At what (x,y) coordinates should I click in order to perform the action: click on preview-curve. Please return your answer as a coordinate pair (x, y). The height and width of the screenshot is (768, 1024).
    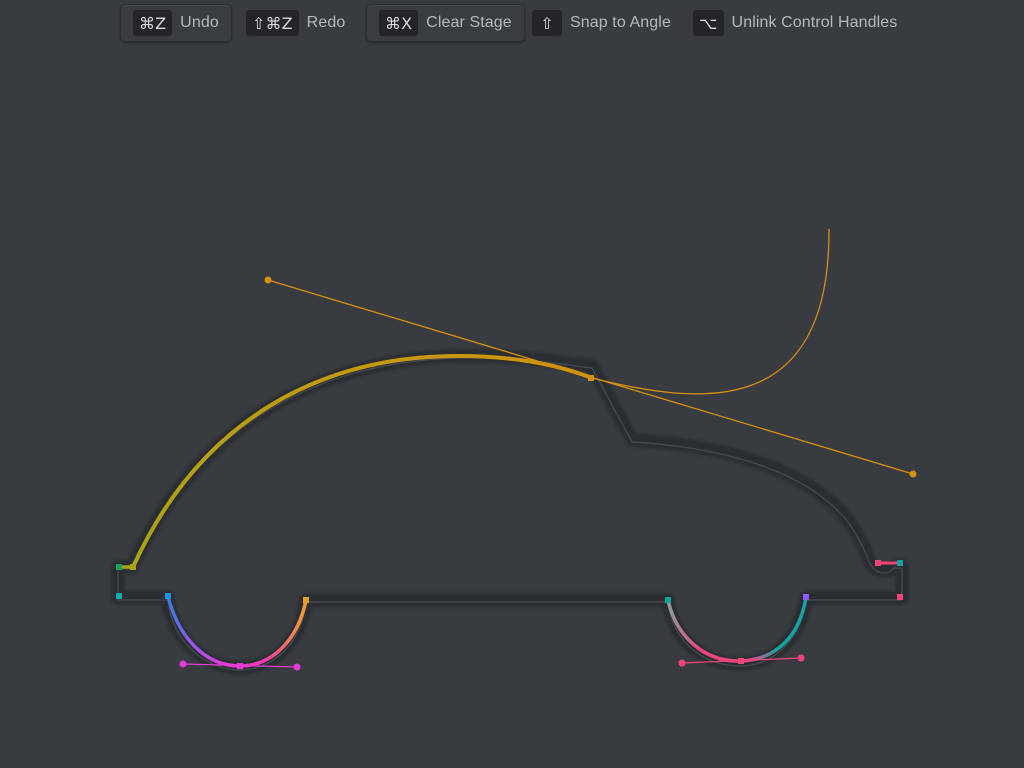
    Looking at the image, I should click on (710, 311).